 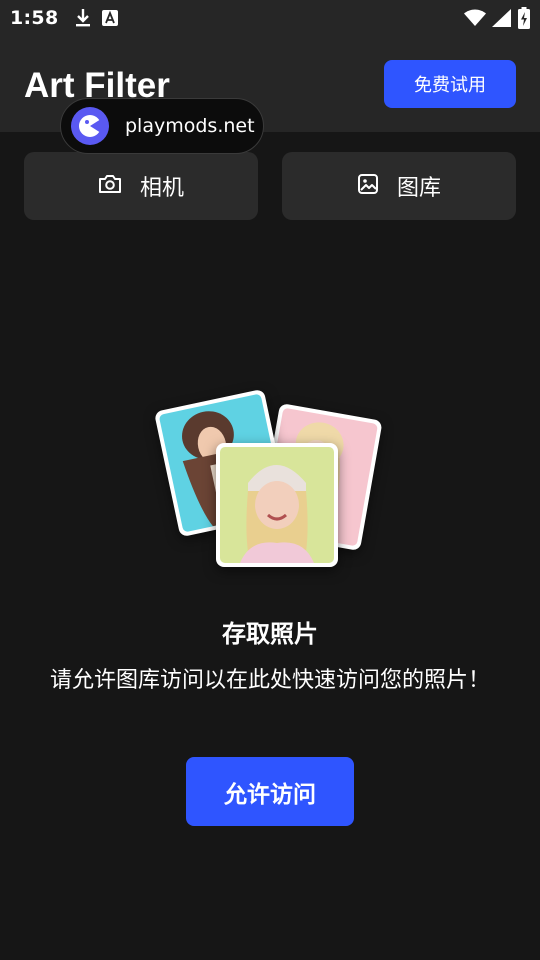 I want to click on status-notification-icons, so click(x=96, y=18).